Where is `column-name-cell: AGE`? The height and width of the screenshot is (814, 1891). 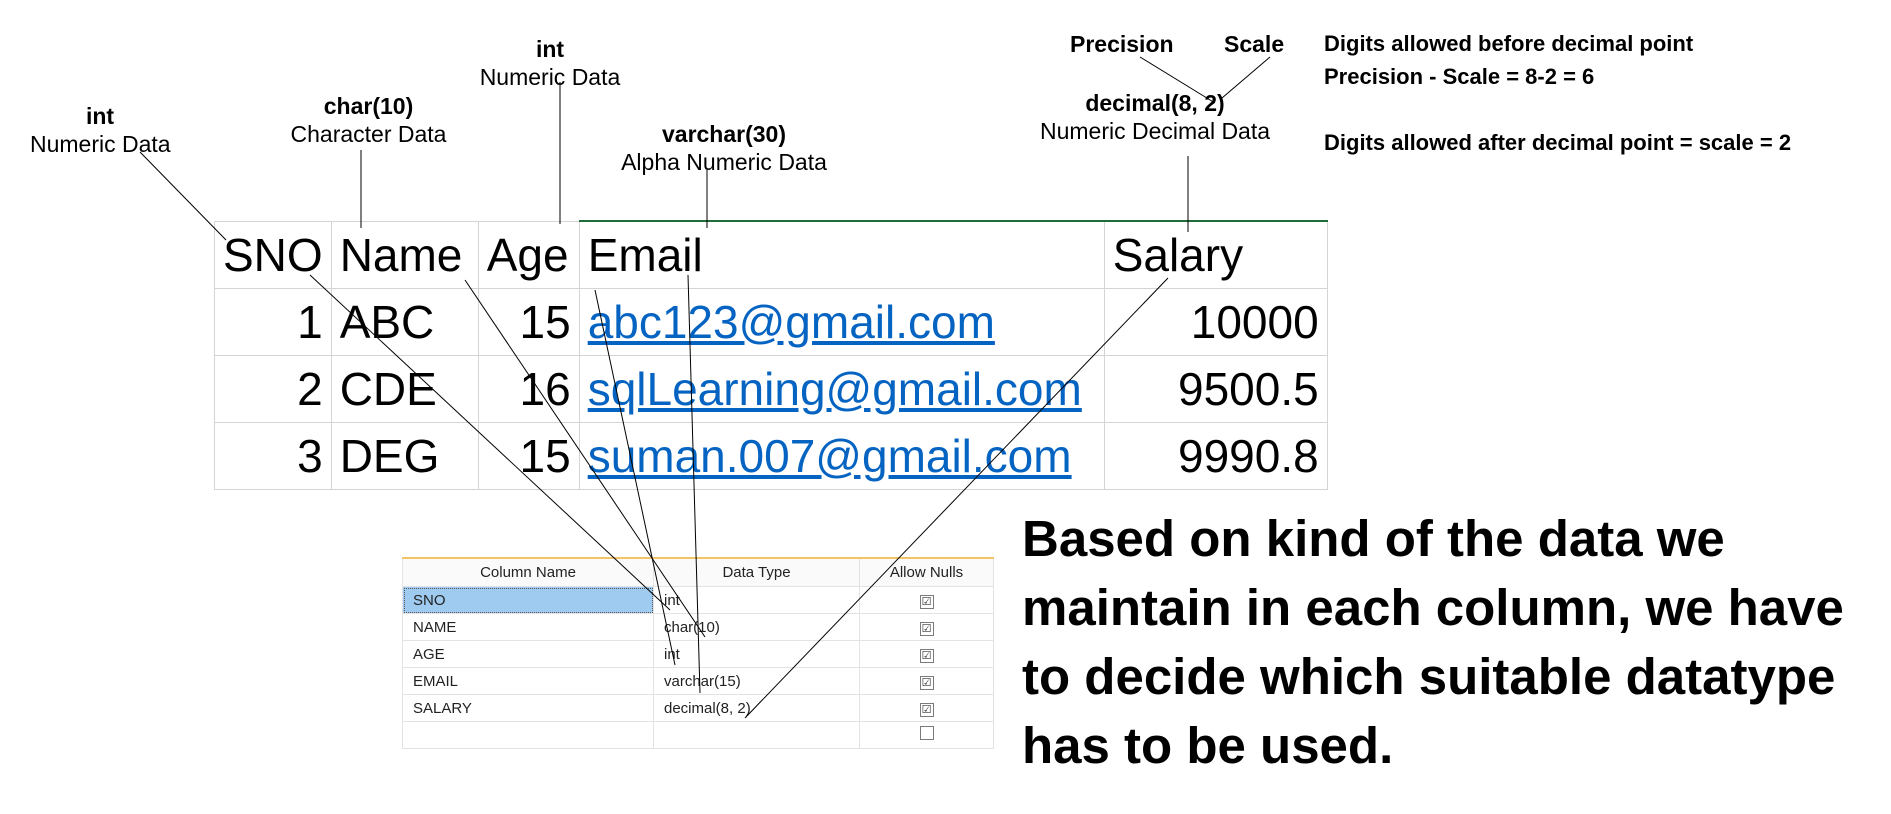
column-name-cell: AGE is located at coordinates (528, 654).